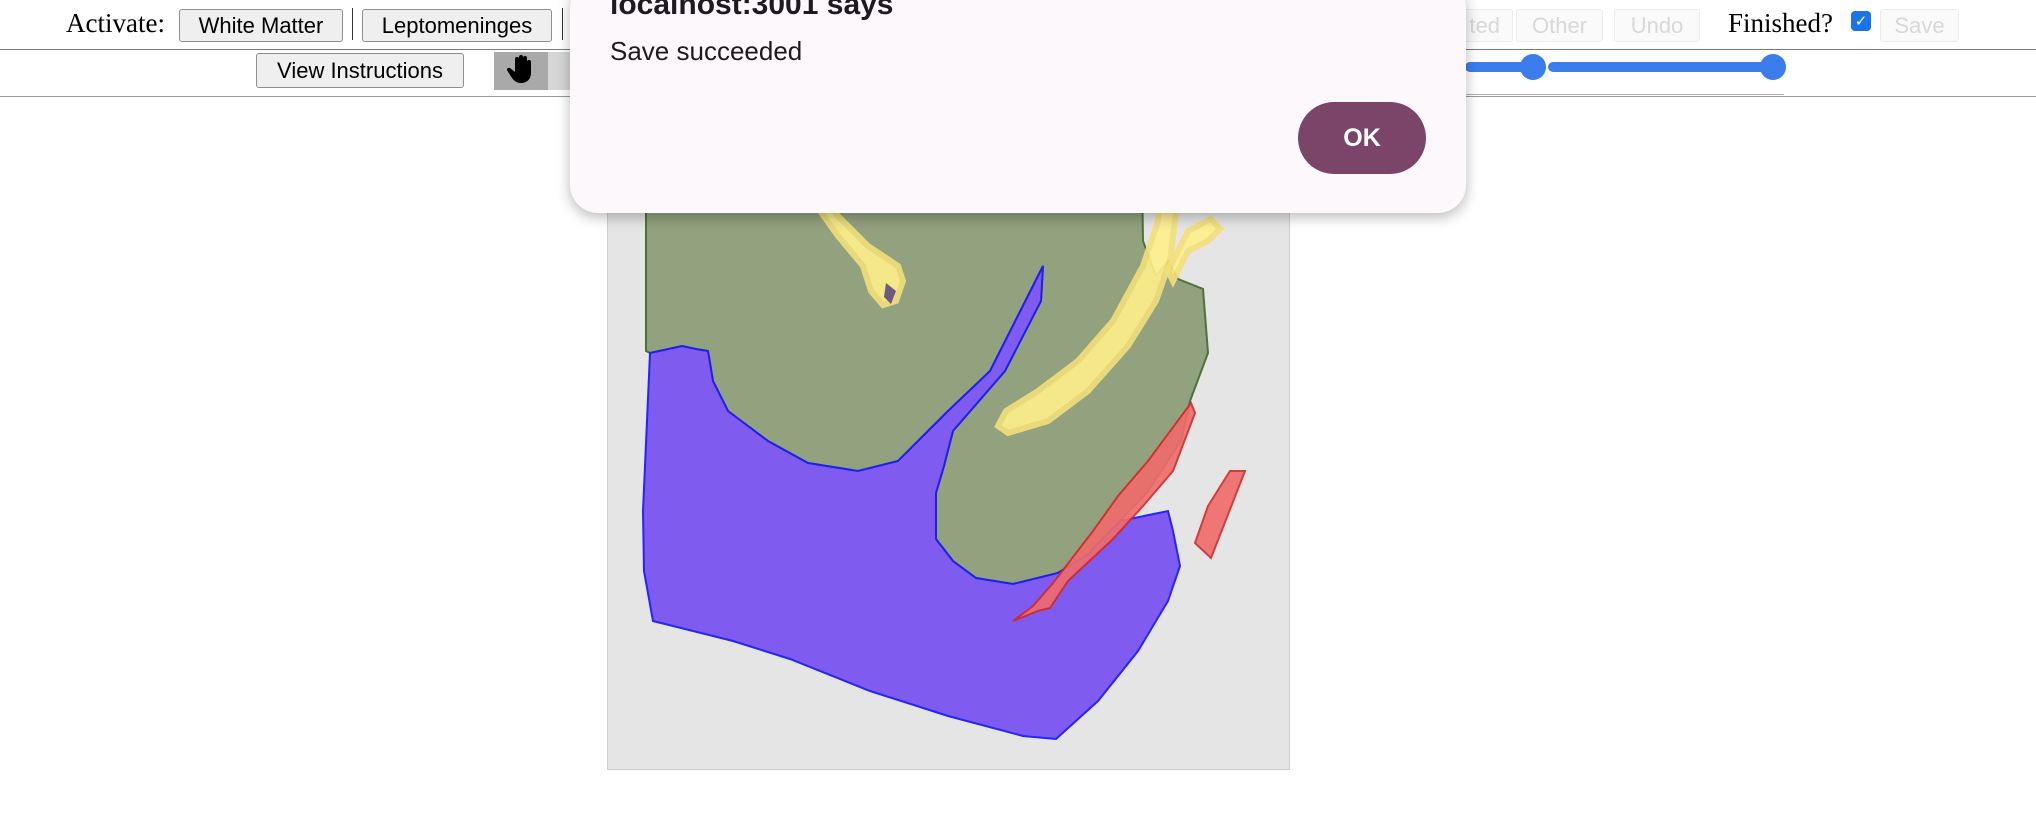 Image resolution: width=2036 pixels, height=814 pixels. I want to click on ok-button: OK, so click(1362, 138).